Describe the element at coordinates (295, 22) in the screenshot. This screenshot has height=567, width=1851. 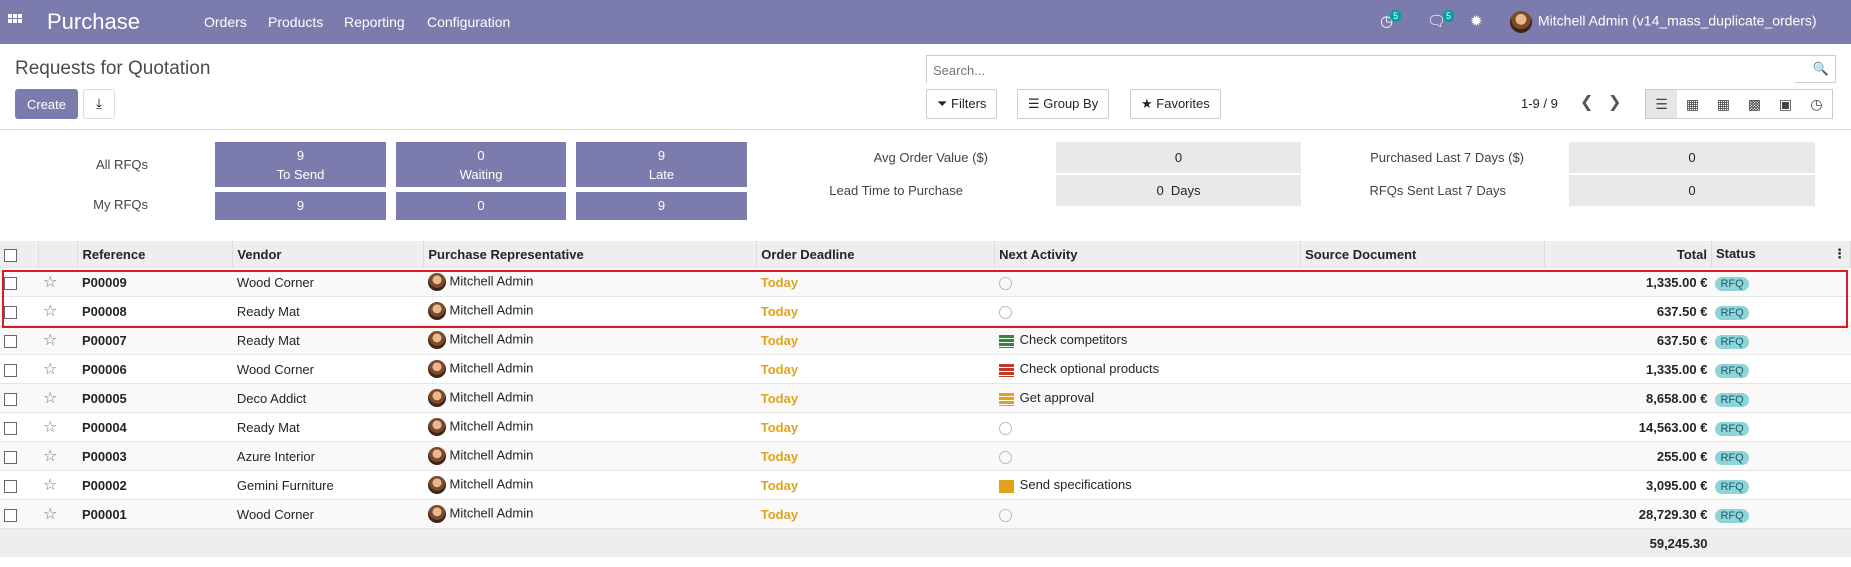
I see `menu-products: Products` at that location.